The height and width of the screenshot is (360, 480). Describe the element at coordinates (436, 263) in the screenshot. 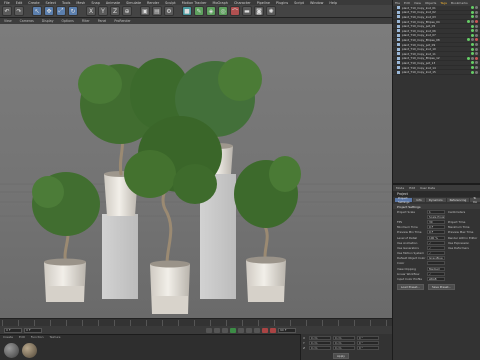

I see `attribute-value-field` at that location.